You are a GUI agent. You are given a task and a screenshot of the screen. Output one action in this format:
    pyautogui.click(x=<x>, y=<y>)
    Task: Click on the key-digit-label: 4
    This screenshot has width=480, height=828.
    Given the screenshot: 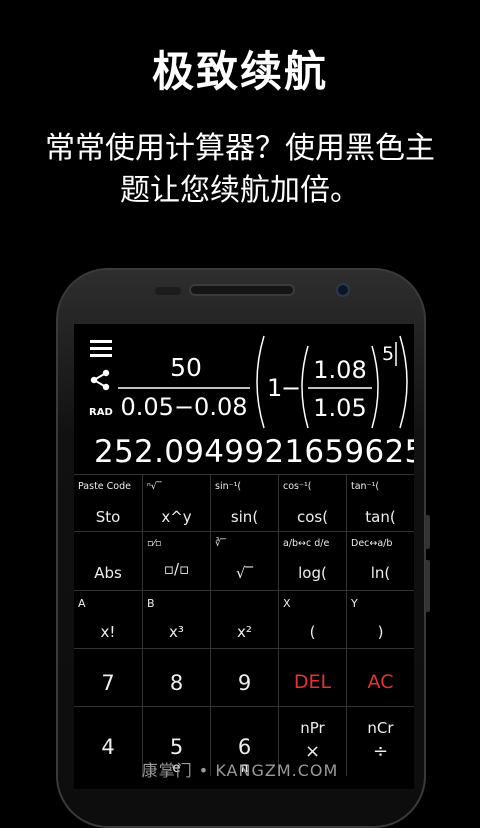 What is the action you would take?
    pyautogui.click(x=108, y=747)
    